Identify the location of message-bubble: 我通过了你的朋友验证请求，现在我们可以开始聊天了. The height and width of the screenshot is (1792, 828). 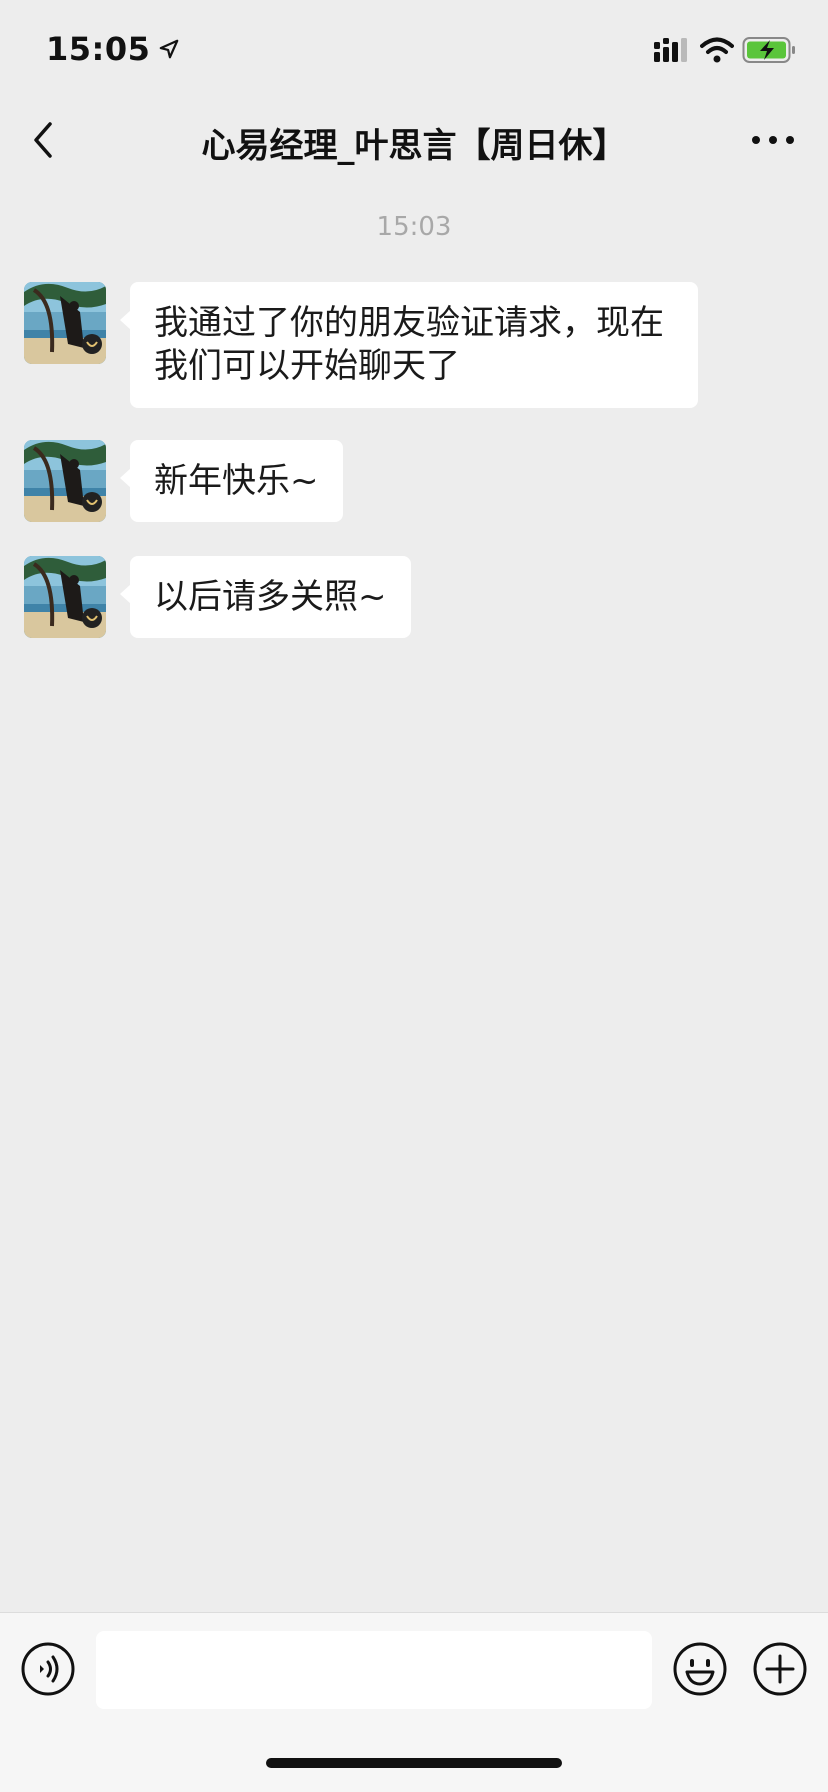
(409, 345).